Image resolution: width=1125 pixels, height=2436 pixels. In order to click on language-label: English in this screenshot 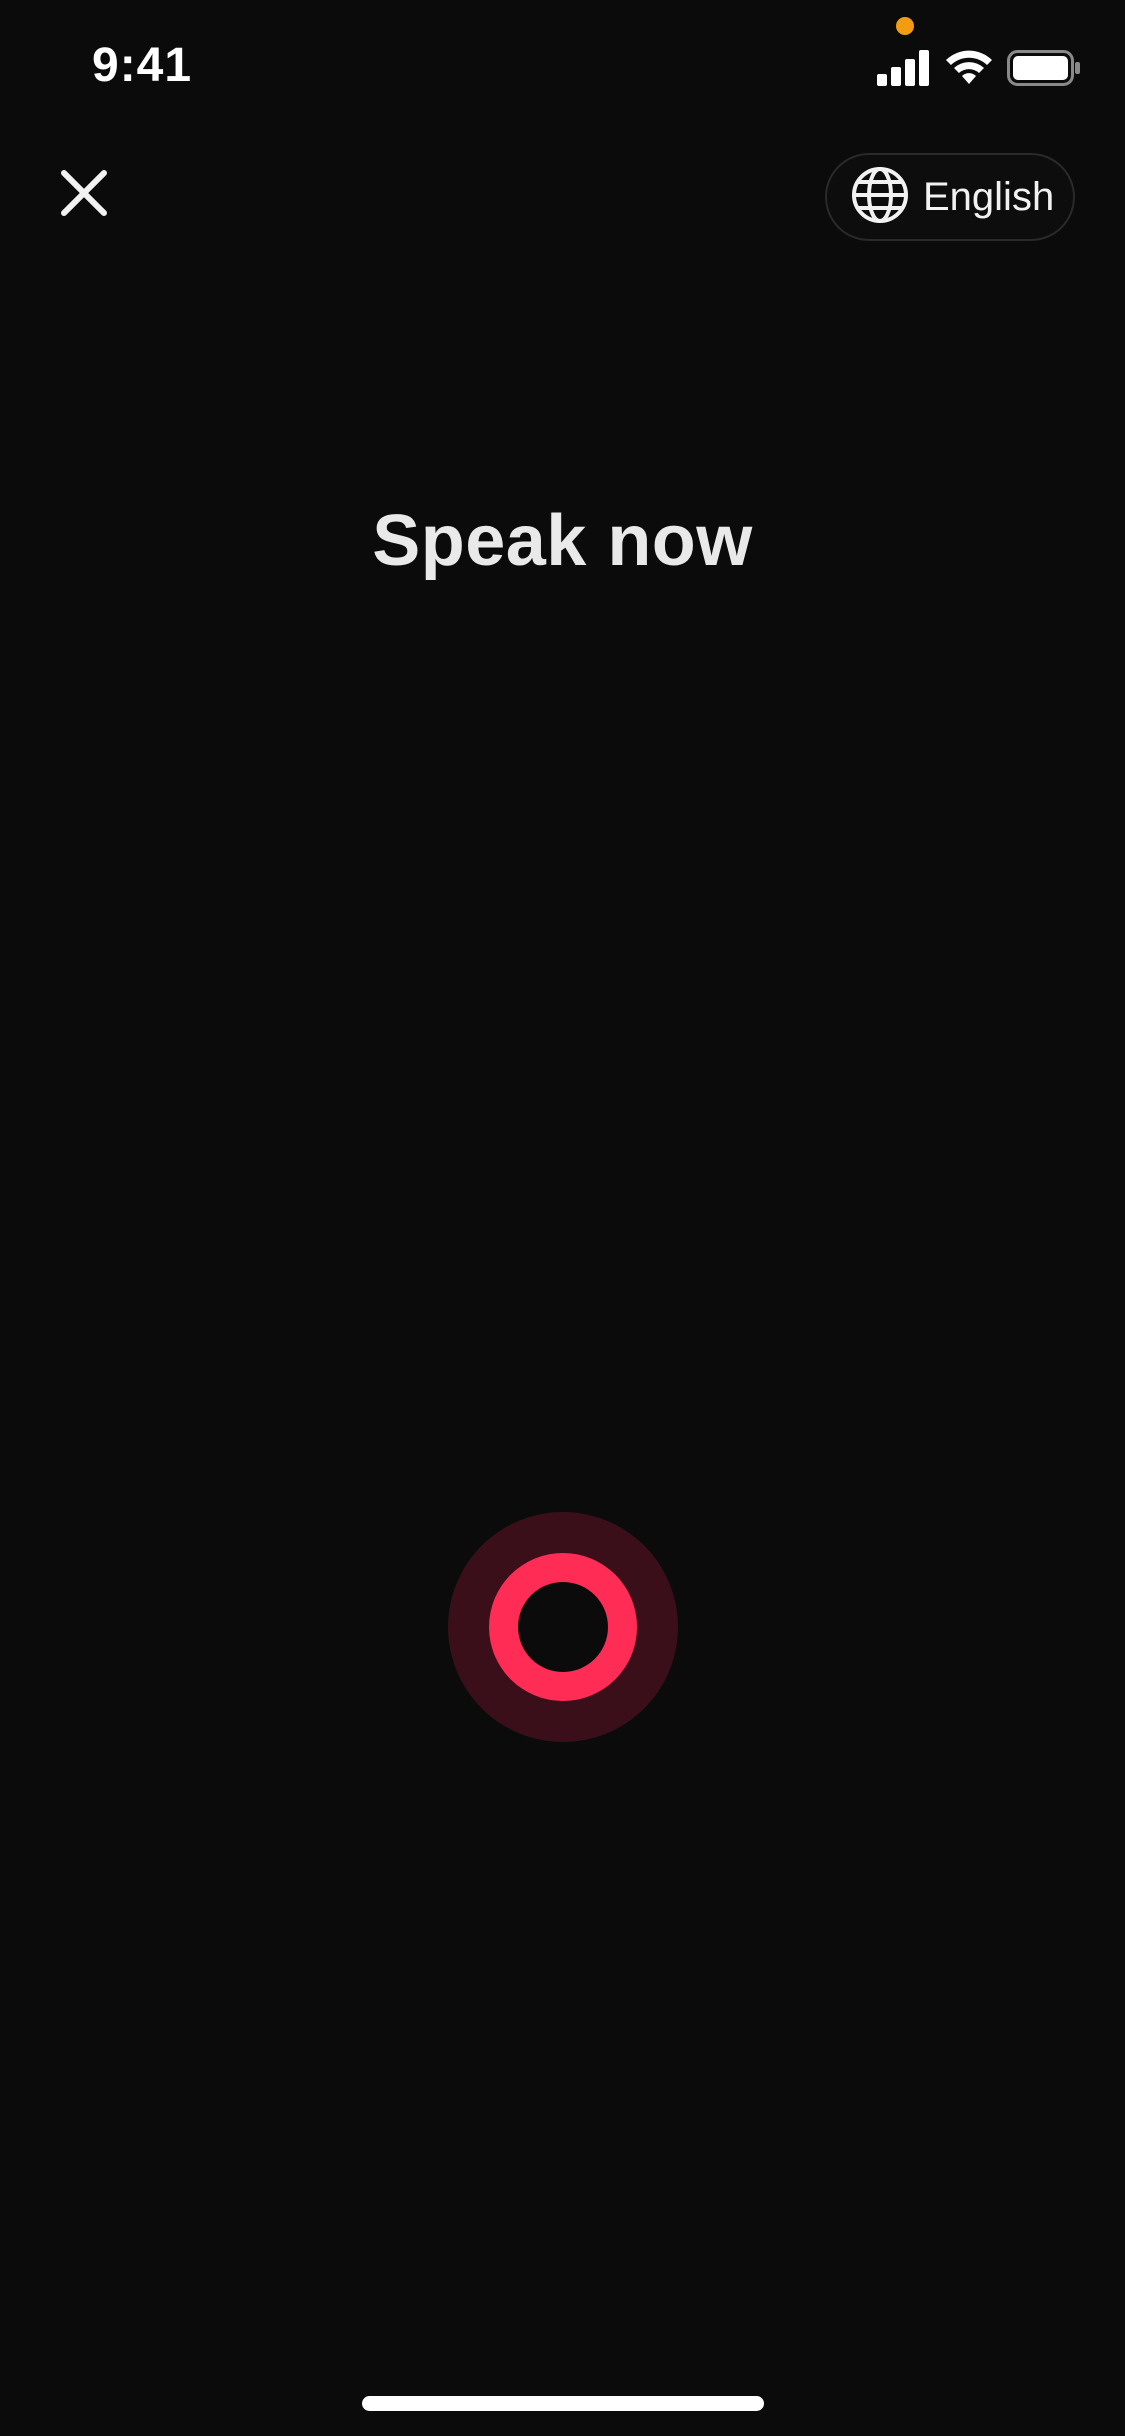, I will do `click(989, 196)`.